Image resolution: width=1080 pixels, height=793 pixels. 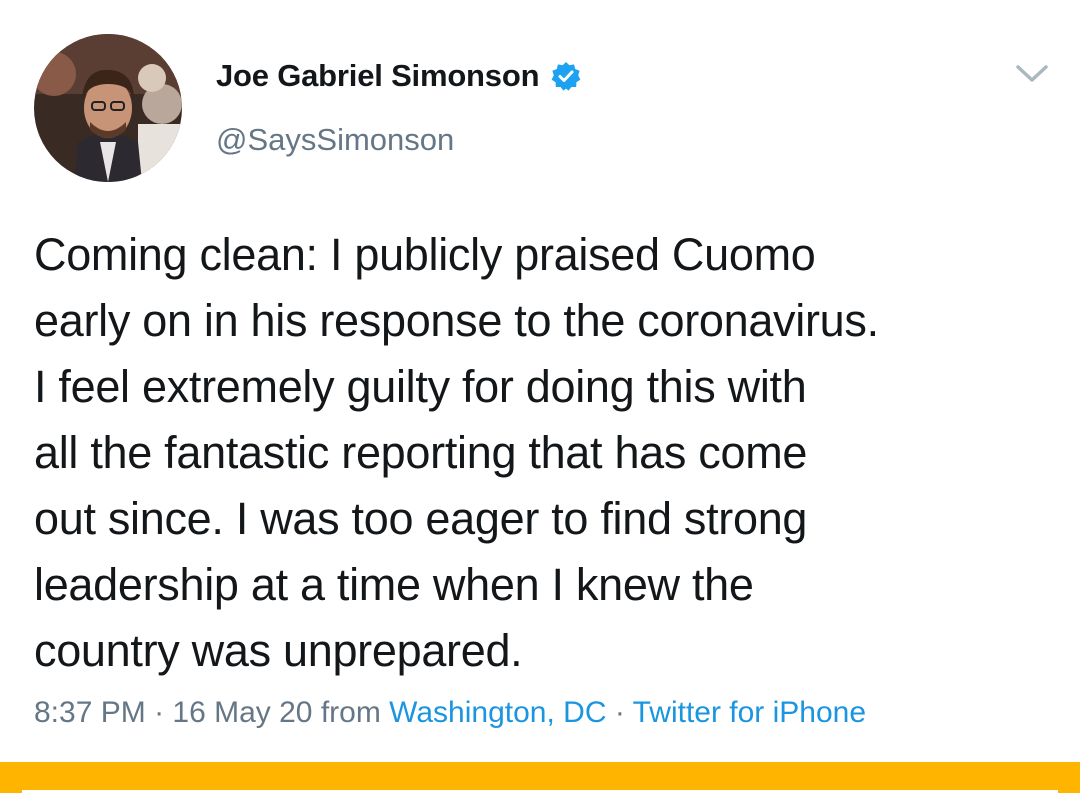 I want to click on avatar, so click(x=108, y=108).